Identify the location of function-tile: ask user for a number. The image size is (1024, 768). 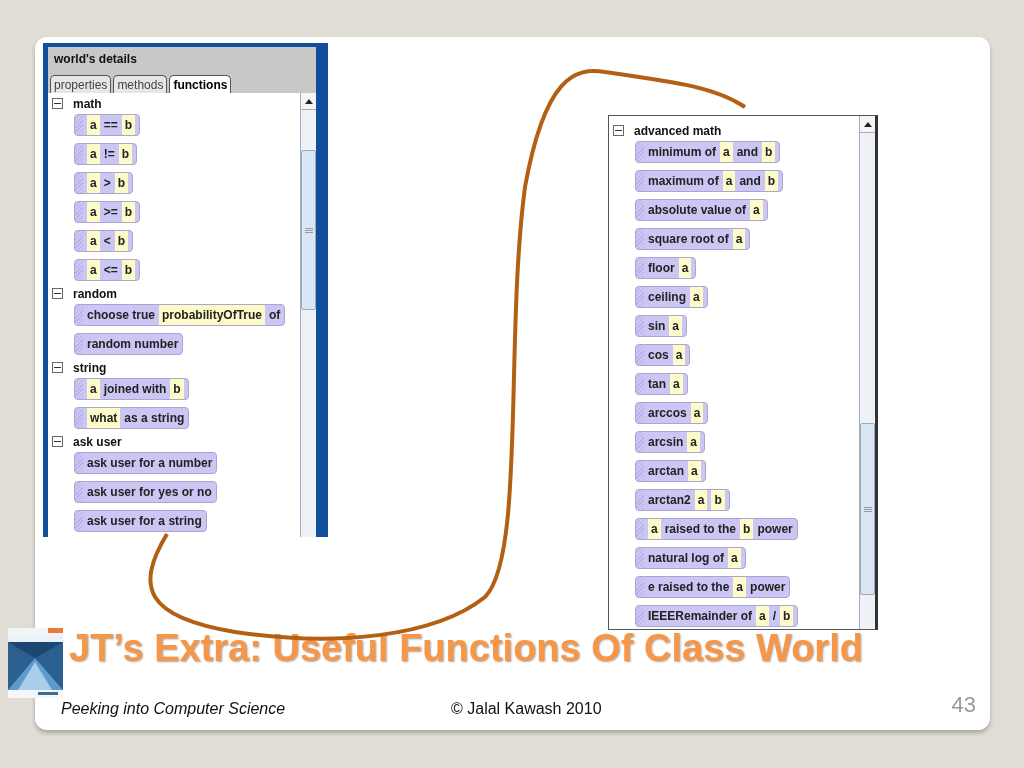
(146, 463).